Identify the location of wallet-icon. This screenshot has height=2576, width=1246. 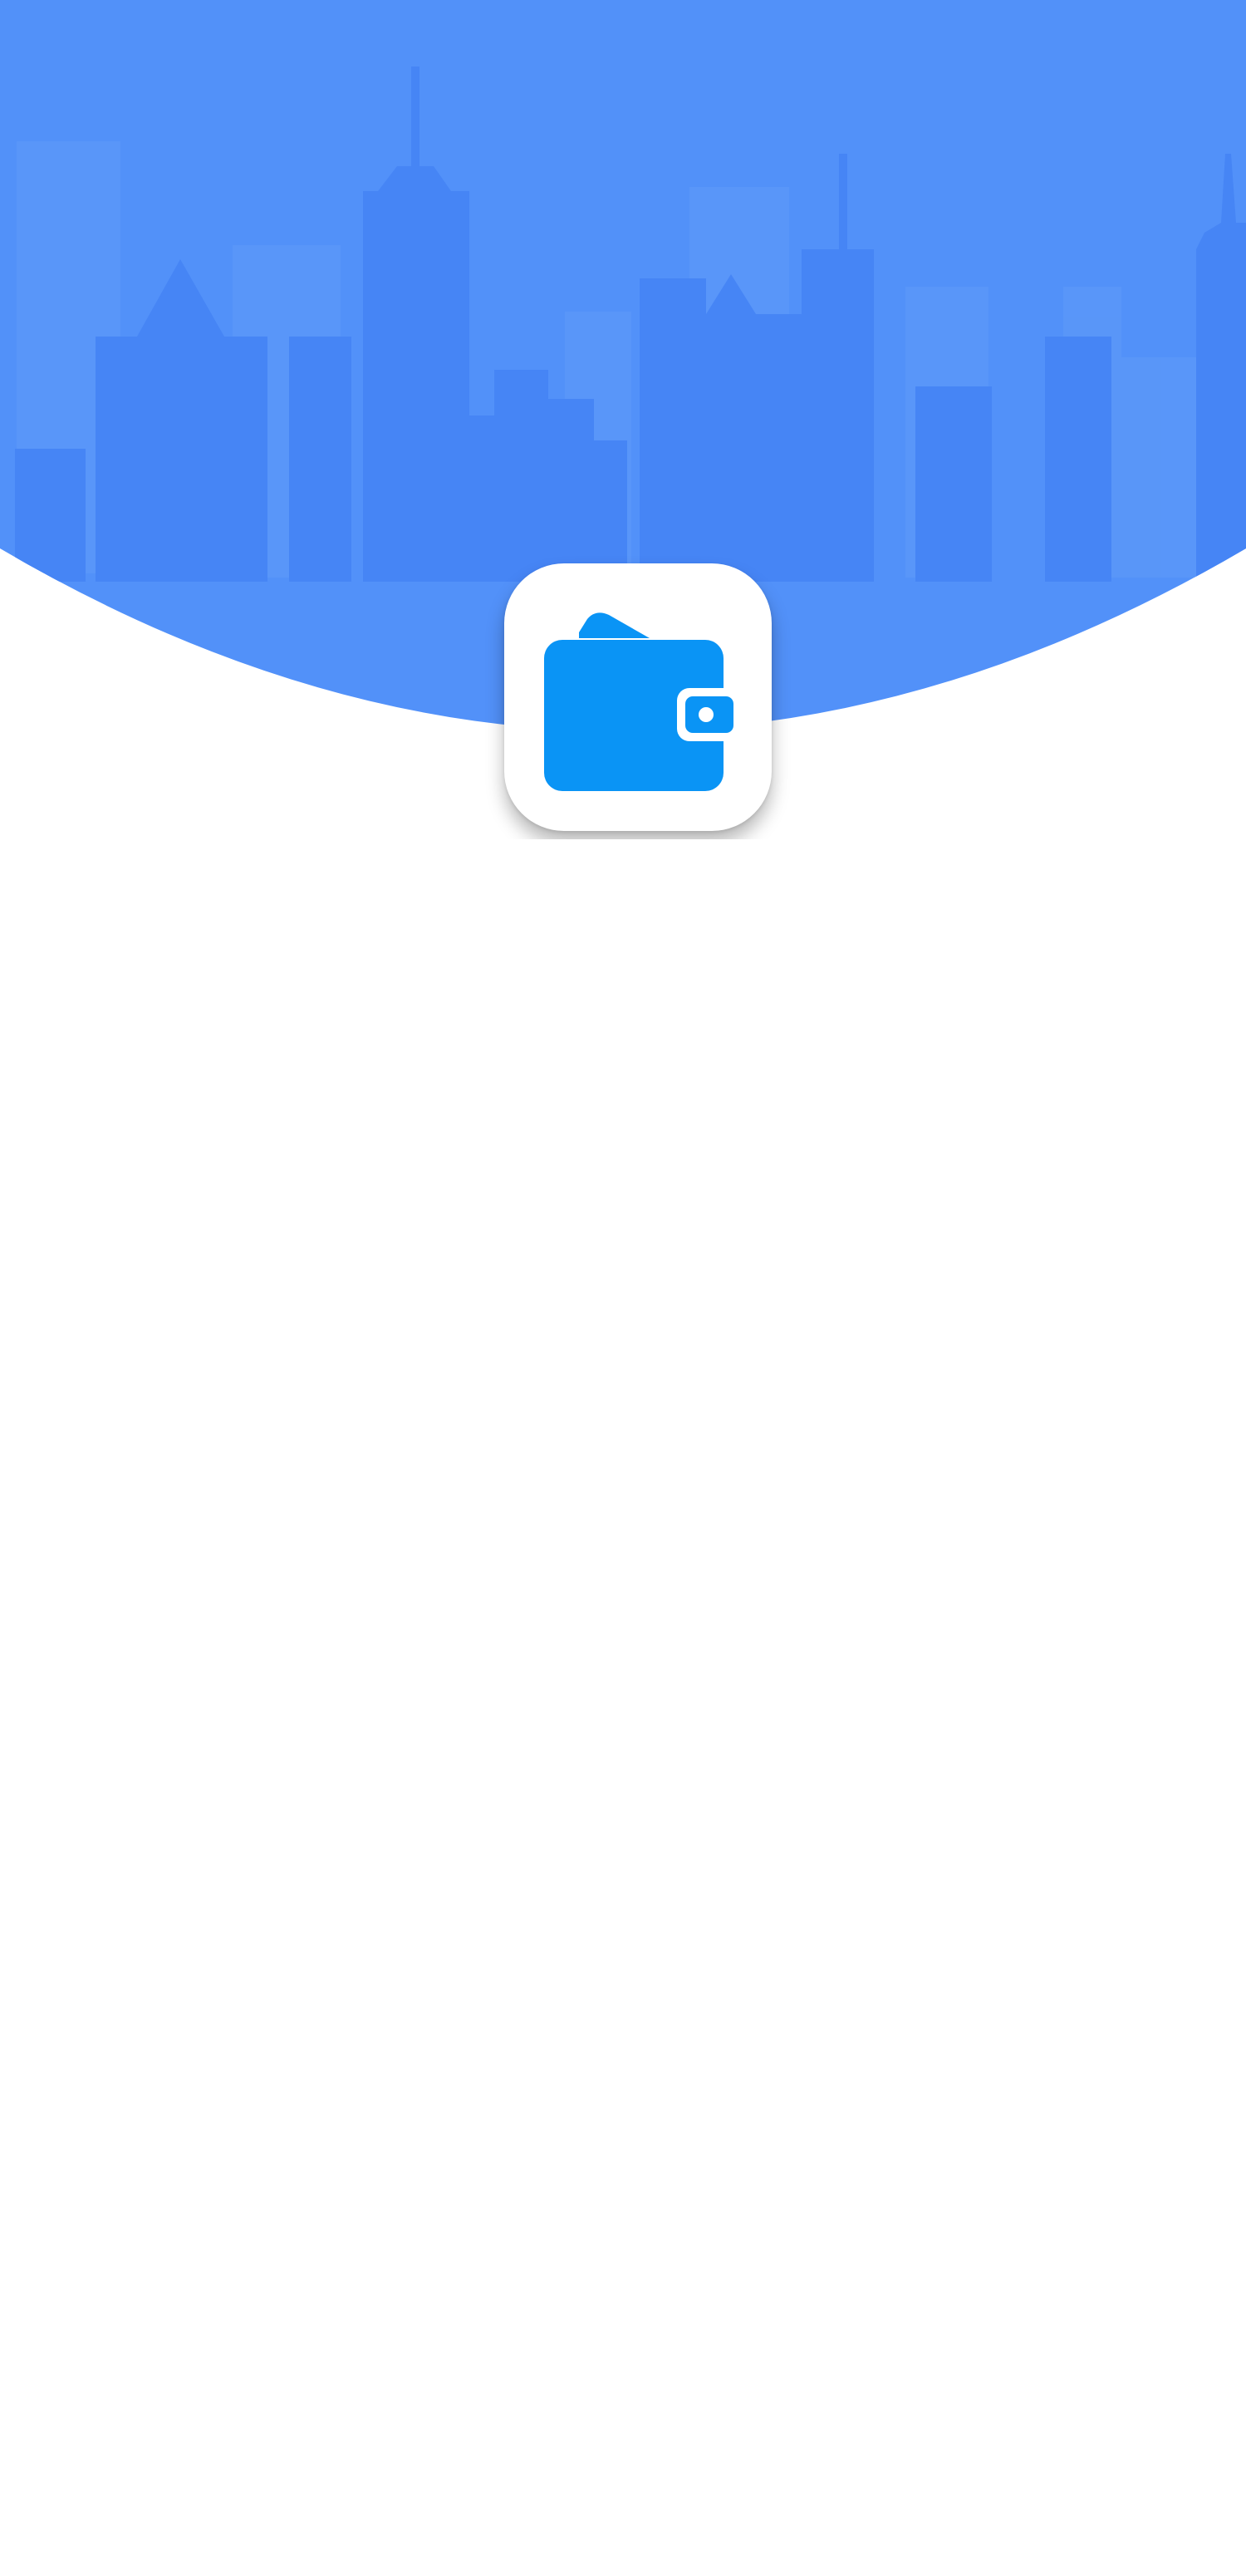
(642, 701).